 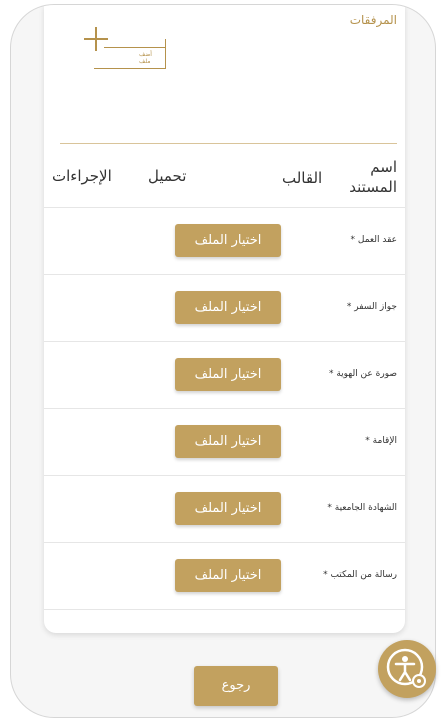 I want to click on table-row: * عقد العمل اختيار الملف, so click(x=224, y=241).